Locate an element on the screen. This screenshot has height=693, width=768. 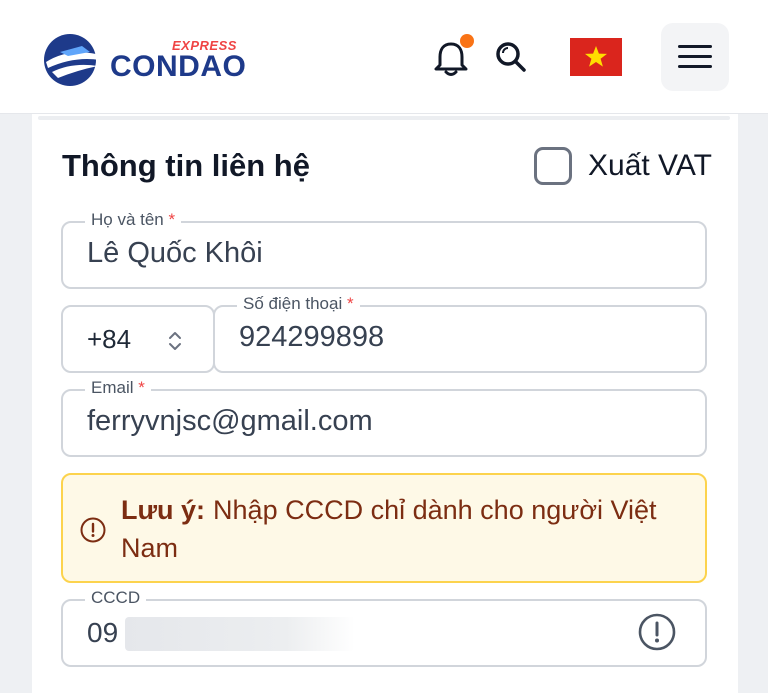
language-flag-vietnam is located at coordinates (596, 57).